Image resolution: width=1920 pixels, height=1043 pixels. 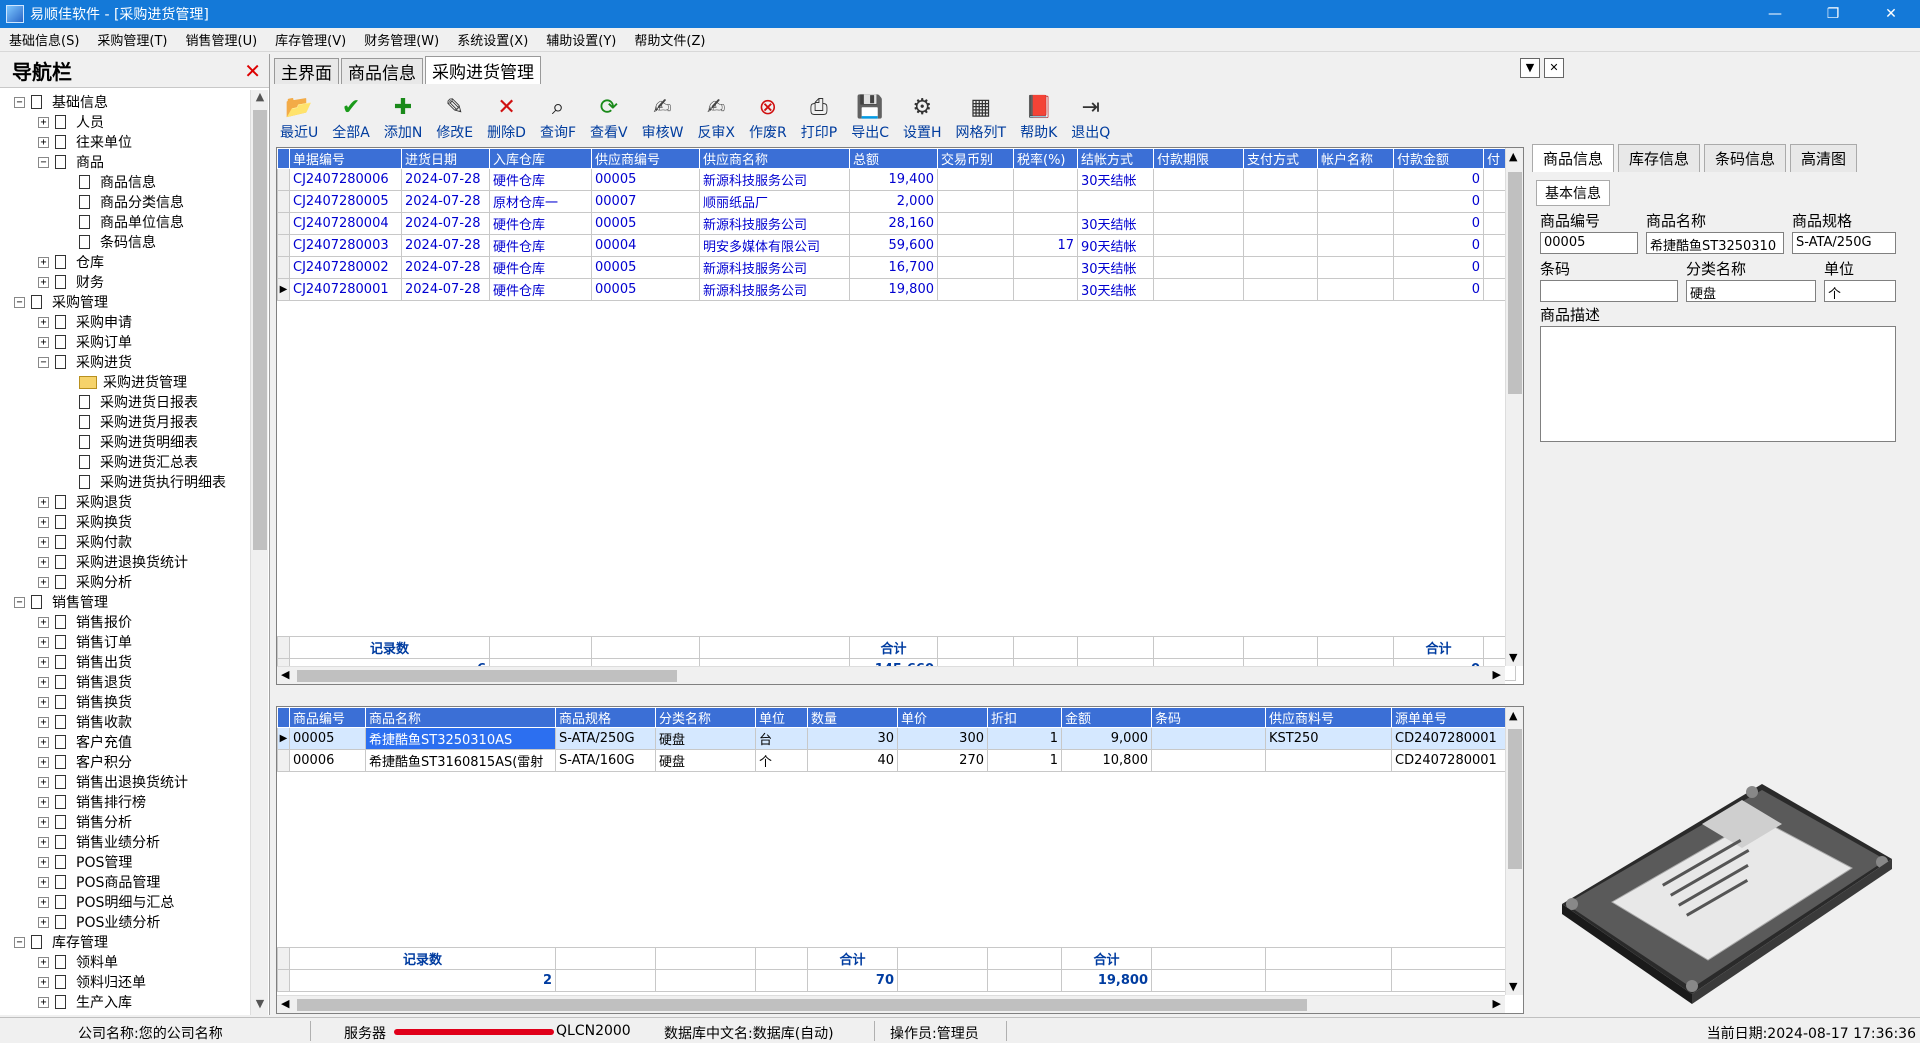 What do you see at coordinates (260, 99) in the screenshot?
I see `scroll-up-icon: ▲` at bounding box center [260, 99].